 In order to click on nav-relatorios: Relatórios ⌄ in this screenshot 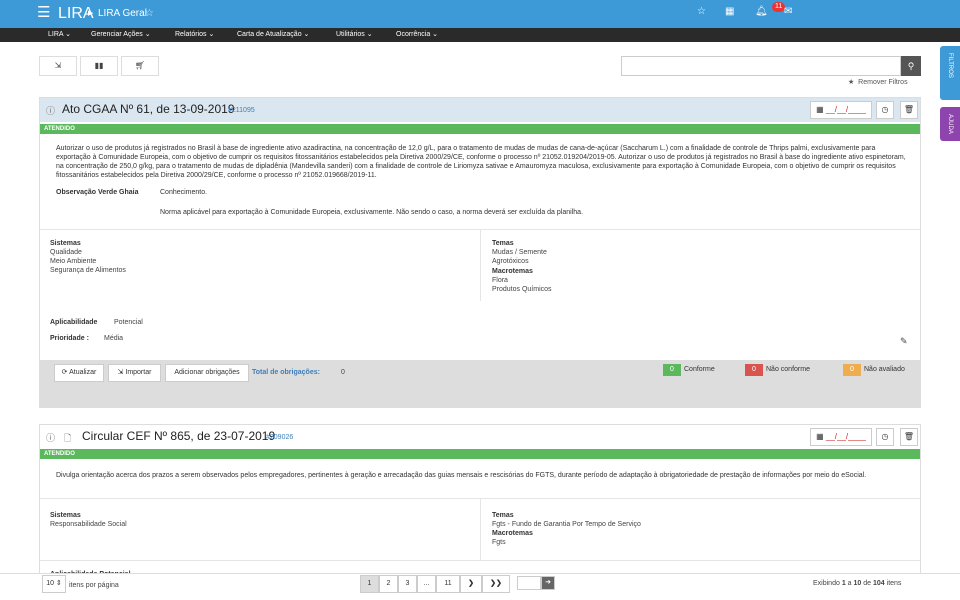, I will do `click(194, 35)`.